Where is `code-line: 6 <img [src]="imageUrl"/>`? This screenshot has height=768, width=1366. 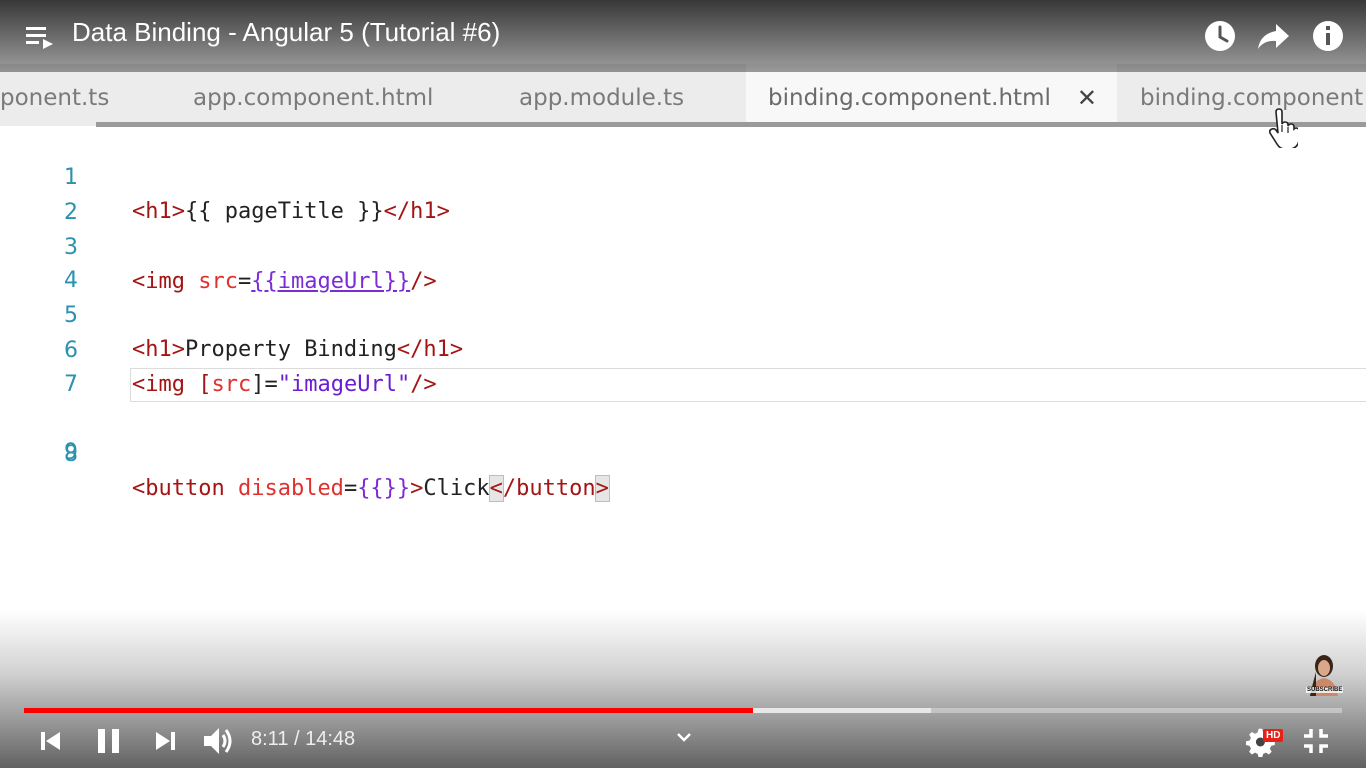 code-line: 6 <img [src]="imageUrl"/> is located at coordinates (683, 348).